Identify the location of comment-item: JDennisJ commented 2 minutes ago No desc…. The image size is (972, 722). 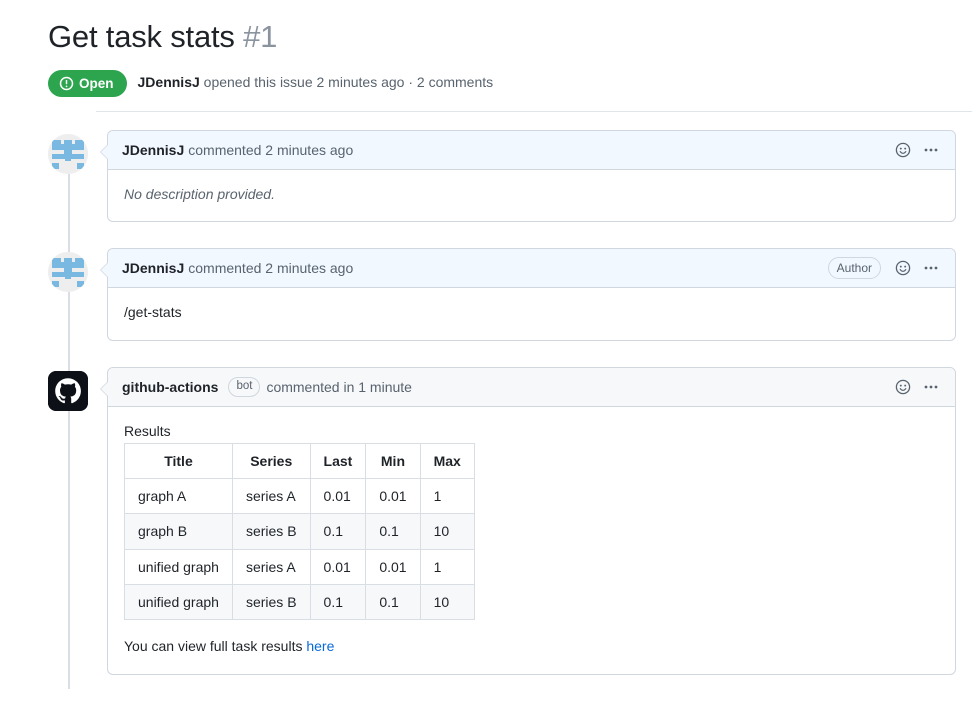
(510, 176).